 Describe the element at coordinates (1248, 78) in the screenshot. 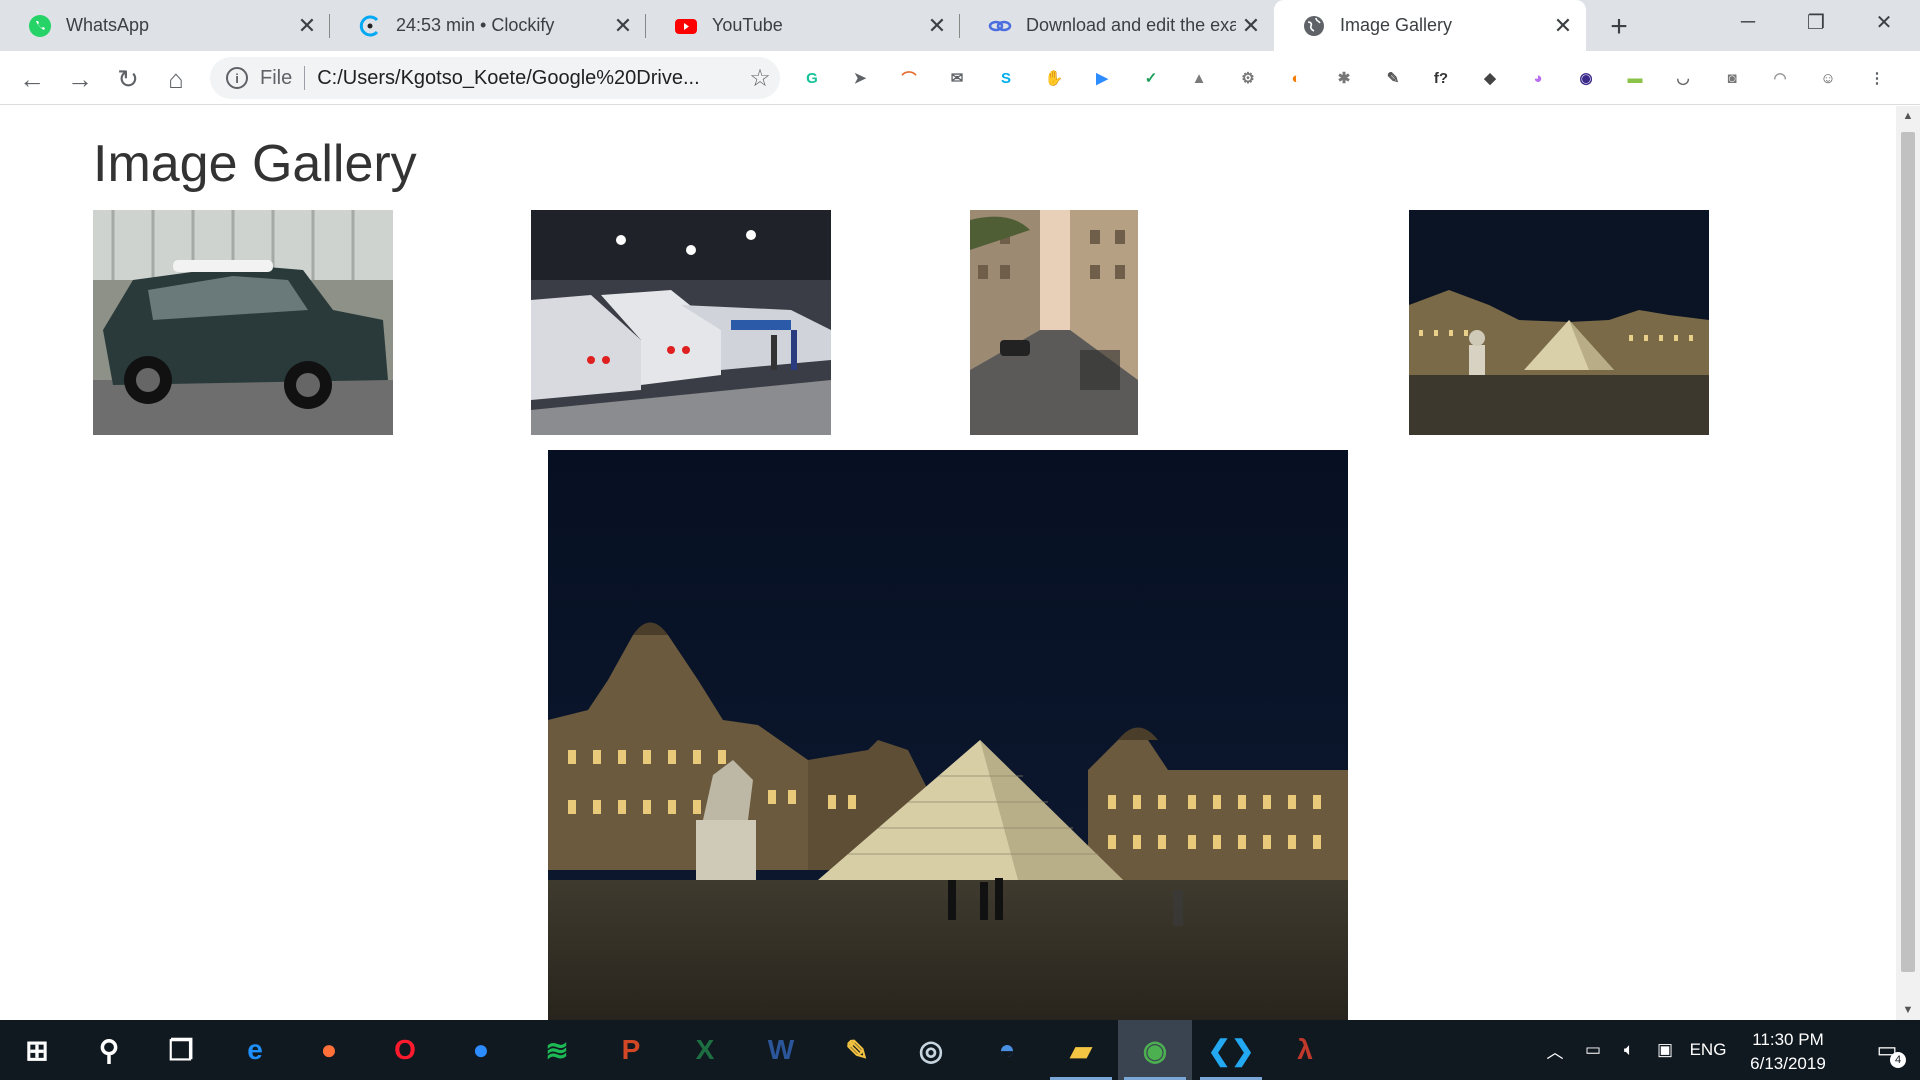

I see `gear-icon: ⚙` at that location.